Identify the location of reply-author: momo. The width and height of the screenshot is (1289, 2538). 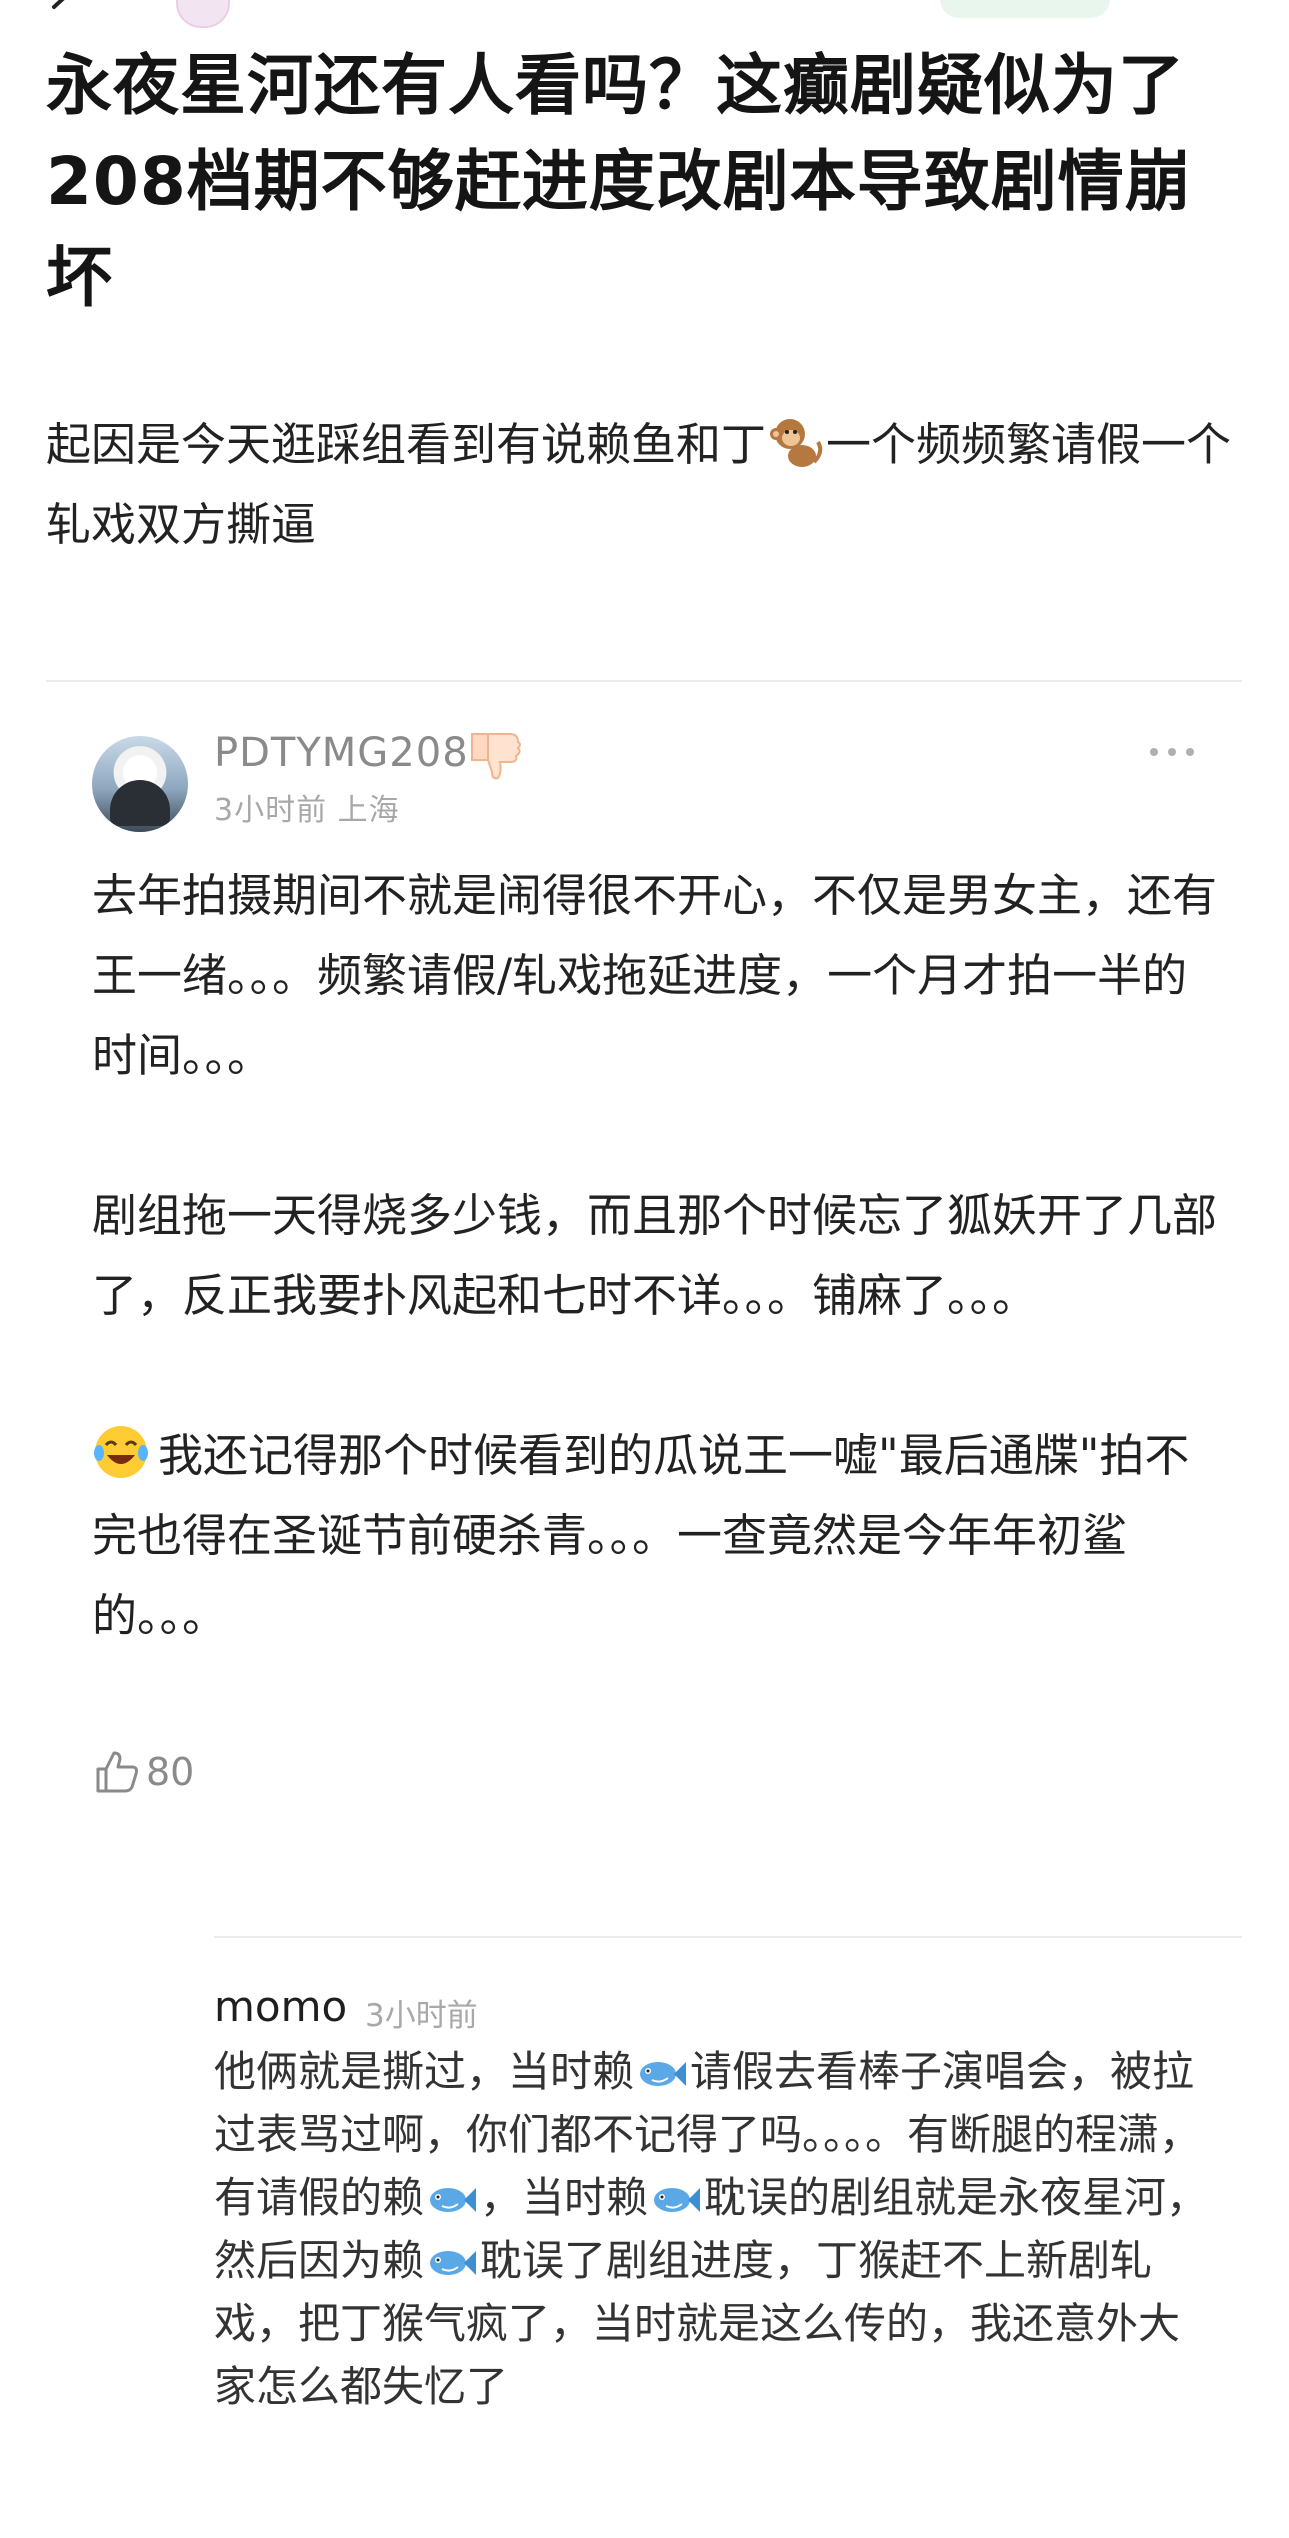
(280, 2006).